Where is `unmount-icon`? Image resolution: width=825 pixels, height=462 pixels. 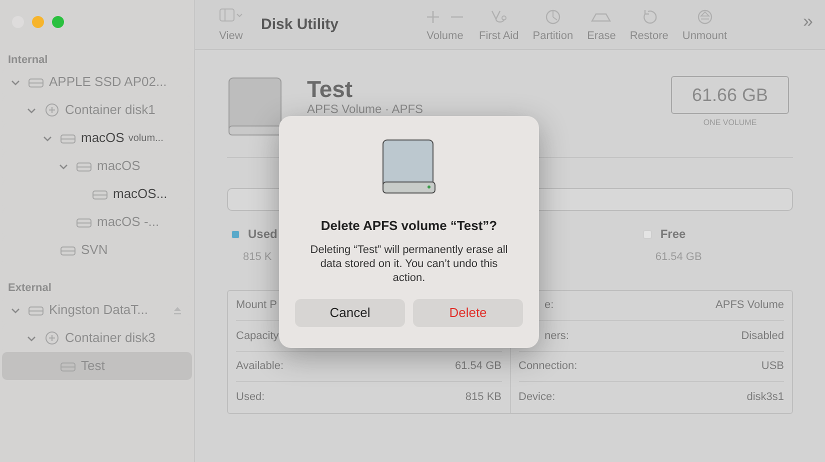 unmount-icon is located at coordinates (704, 17).